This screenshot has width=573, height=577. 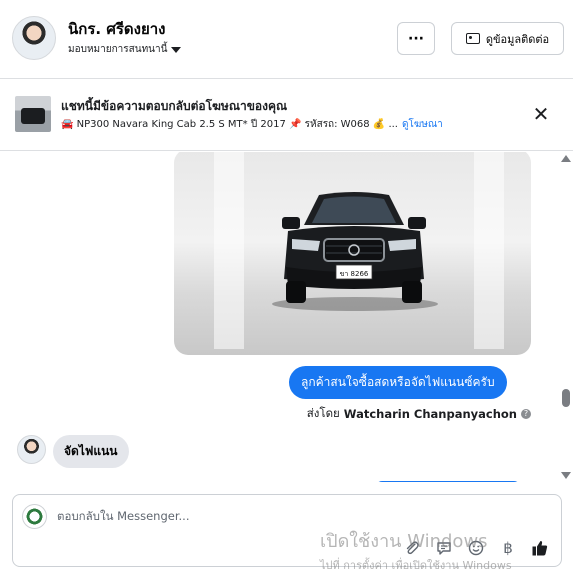 What do you see at coordinates (540, 548) in the screenshot?
I see `like-icon` at bounding box center [540, 548].